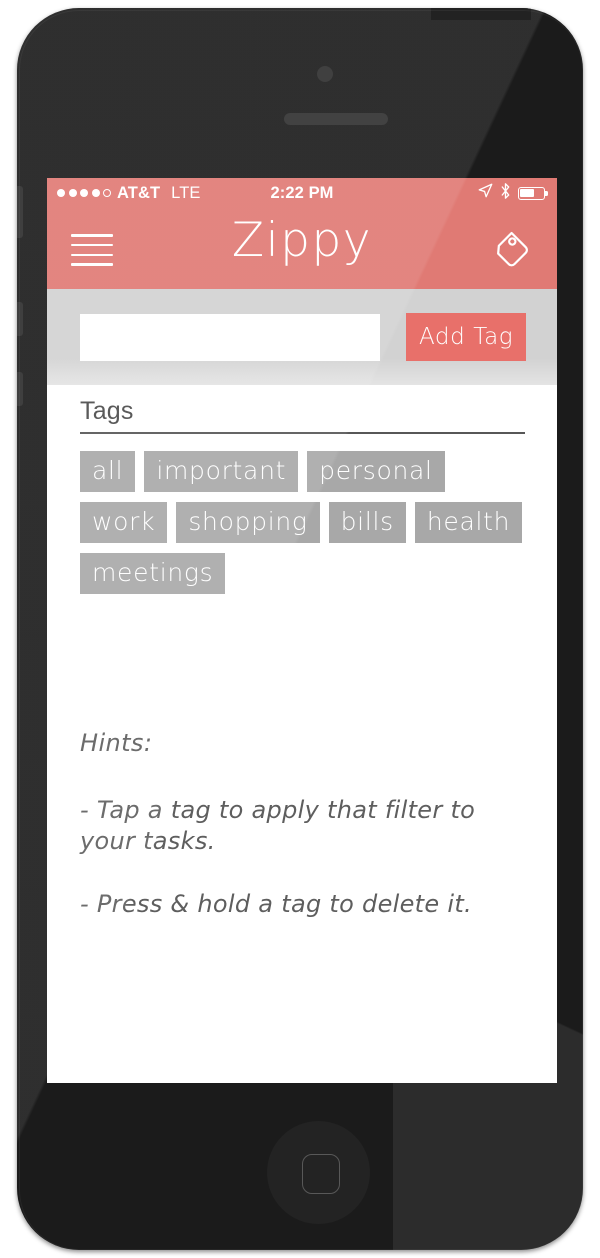 The height and width of the screenshot is (1258, 600). What do you see at coordinates (124, 522) in the screenshot?
I see `tag-chip: work` at bounding box center [124, 522].